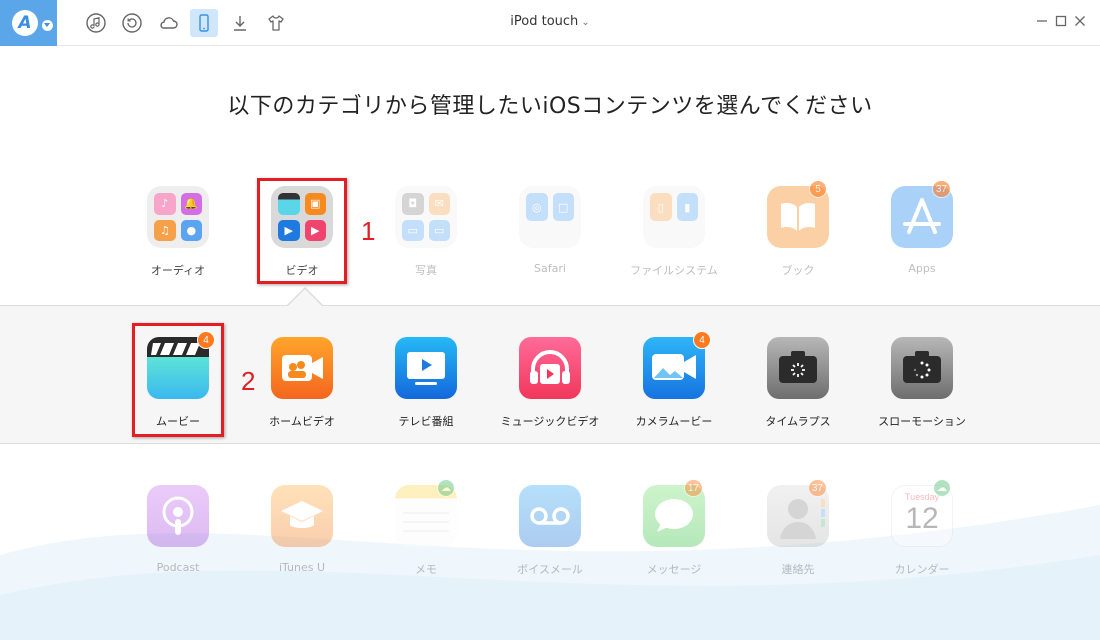 The image size is (1100, 640). I want to click on annotation-step-1: 1, so click(368, 231).